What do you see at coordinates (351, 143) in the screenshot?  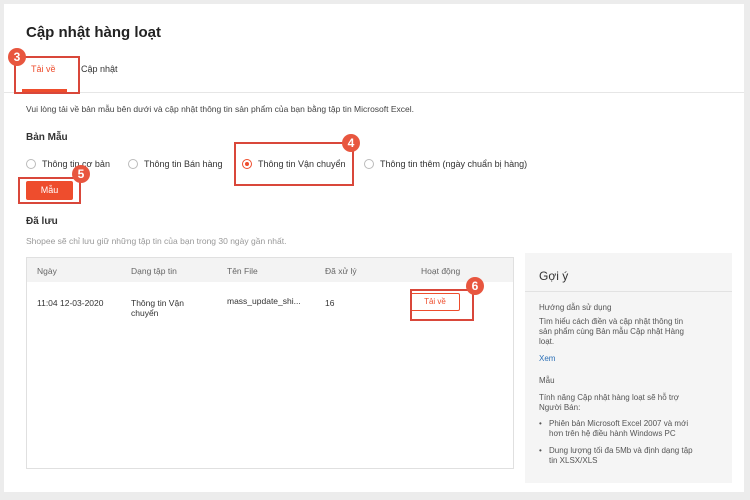 I see `annotation-badge-4: 4` at bounding box center [351, 143].